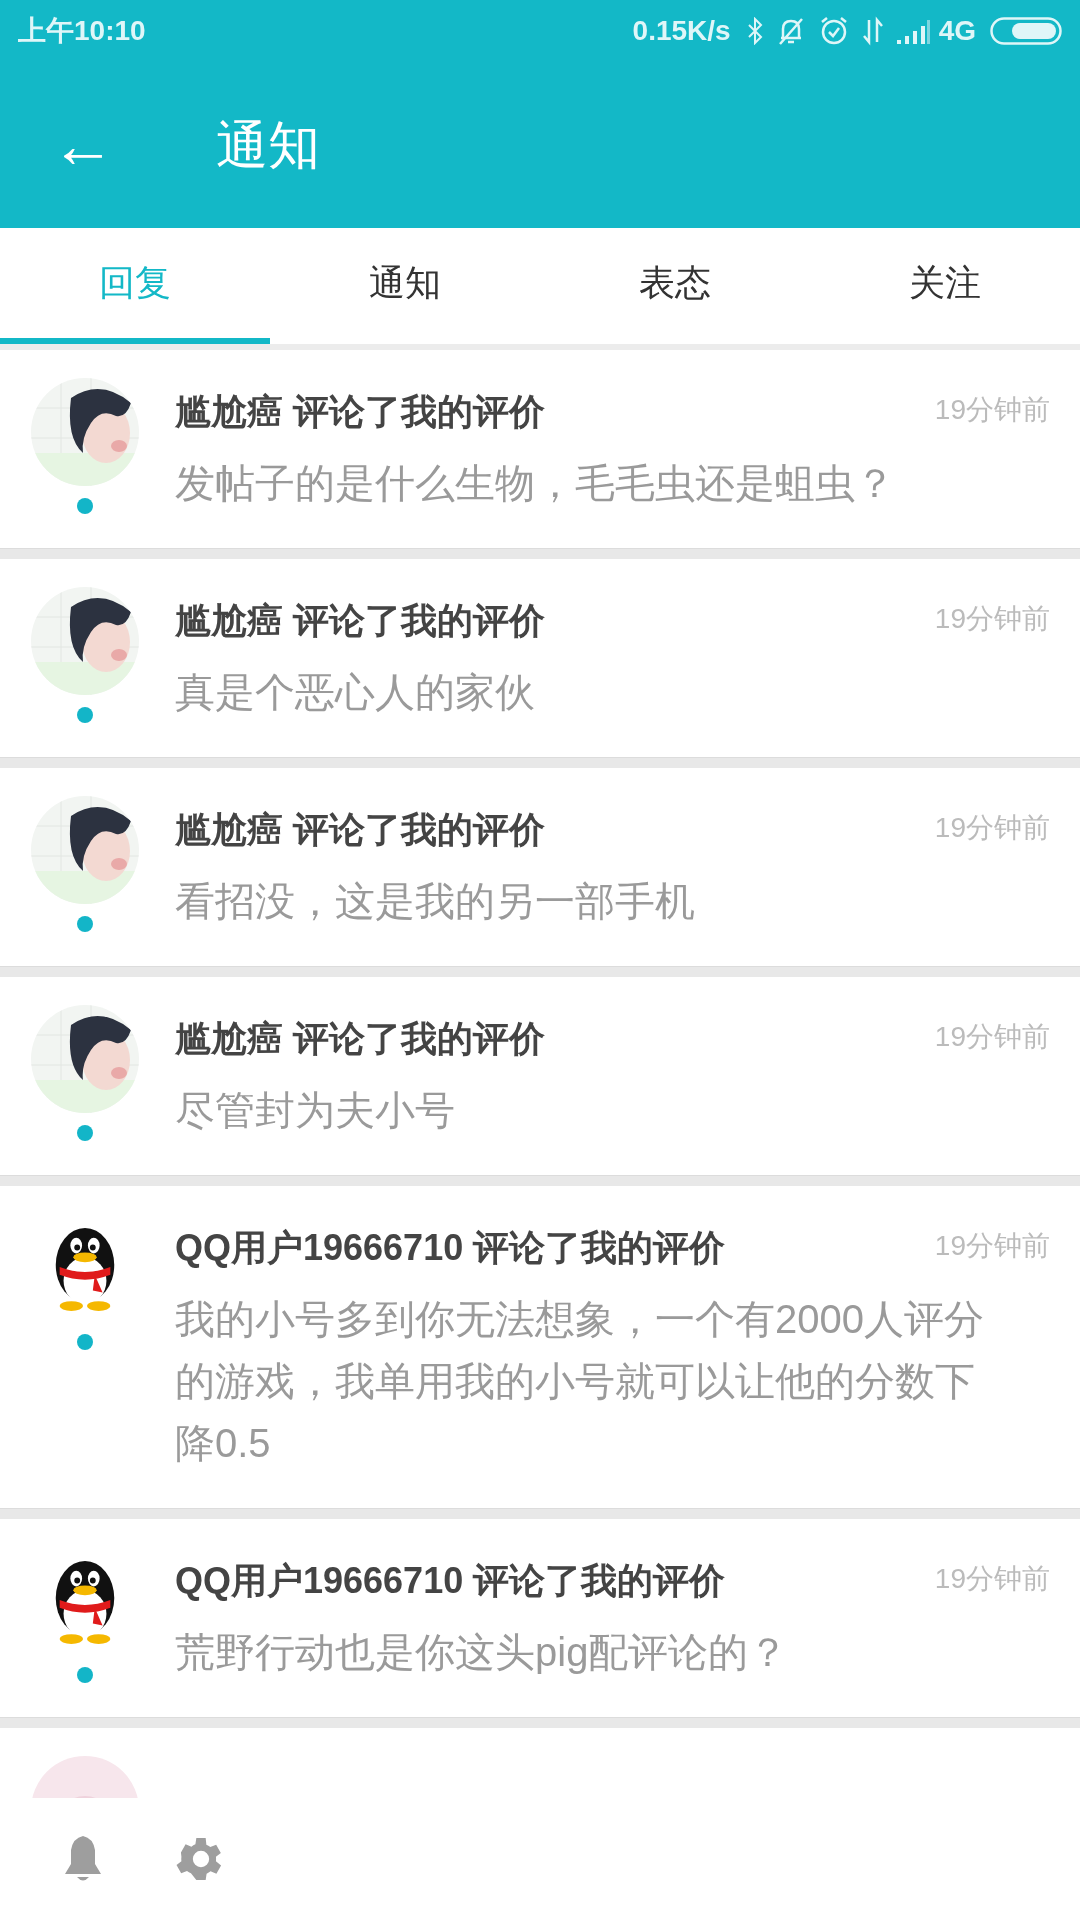 This screenshot has height=1920, width=1080. What do you see at coordinates (82, 31) in the screenshot?
I see `status-time: 上午10:10` at bounding box center [82, 31].